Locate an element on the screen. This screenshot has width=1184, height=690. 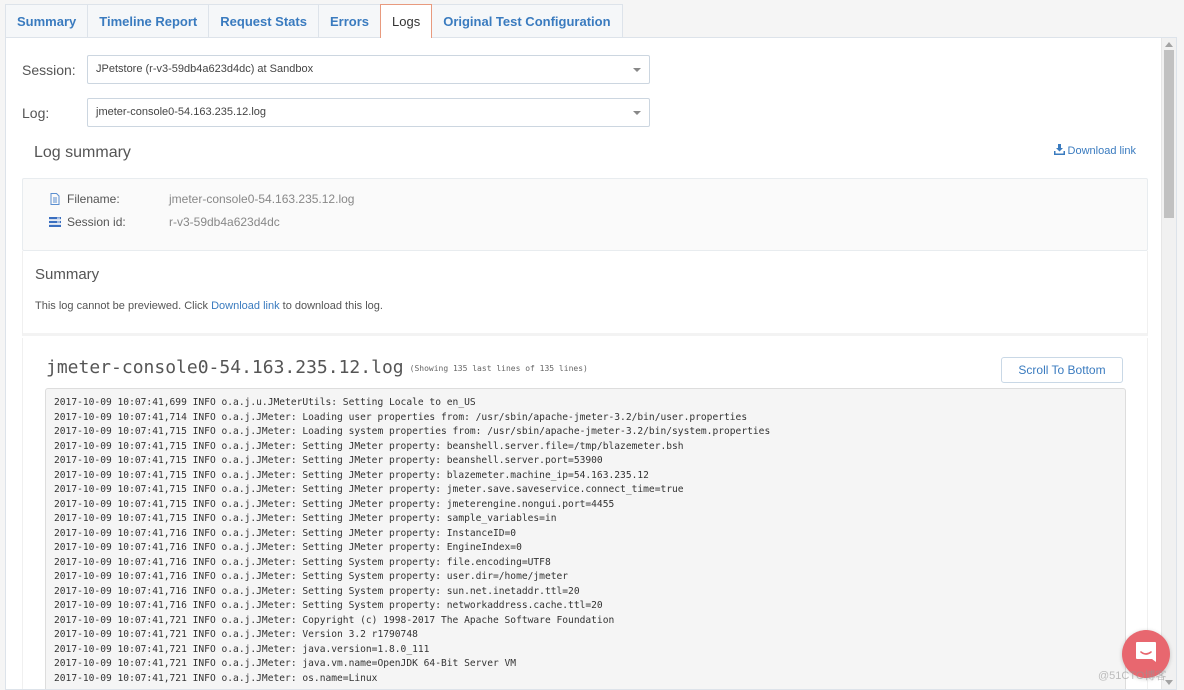
tab-summary: Summary is located at coordinates (47, 21).